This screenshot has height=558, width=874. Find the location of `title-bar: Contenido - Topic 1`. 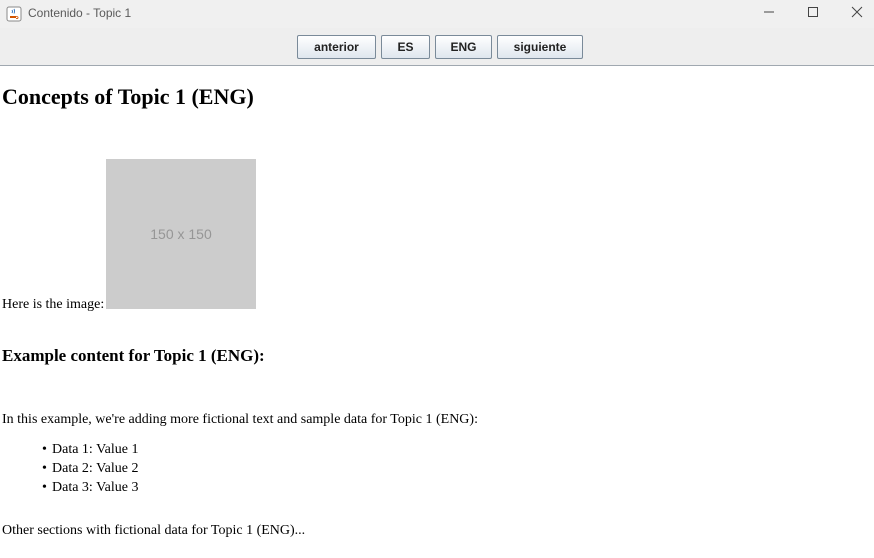

title-bar: Contenido - Topic 1 is located at coordinates (437, 14).